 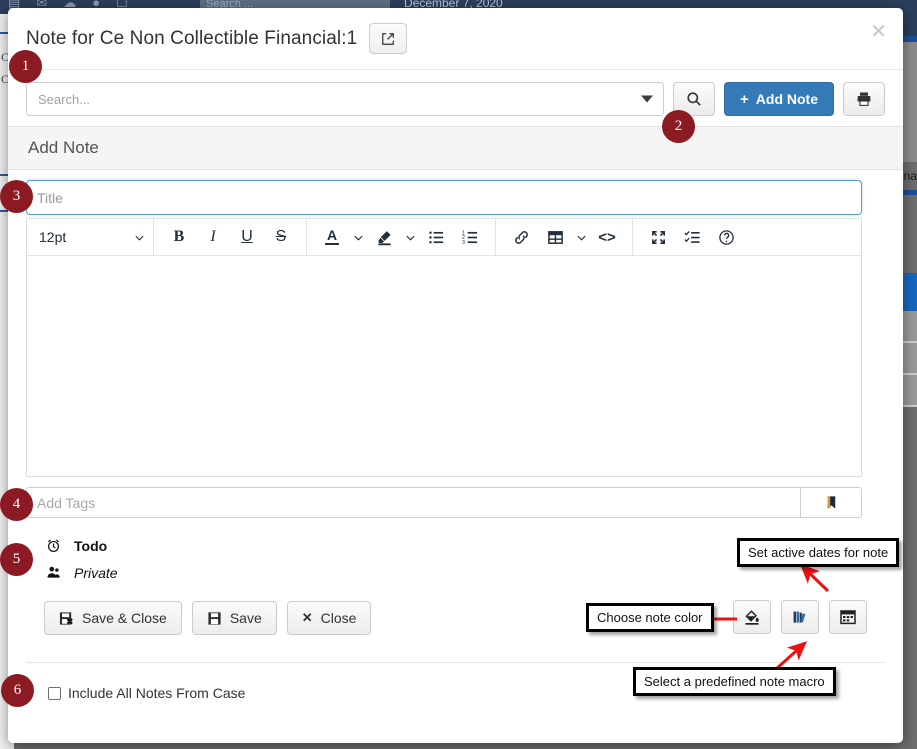 I want to click on badge-number: 6, so click(x=17, y=690).